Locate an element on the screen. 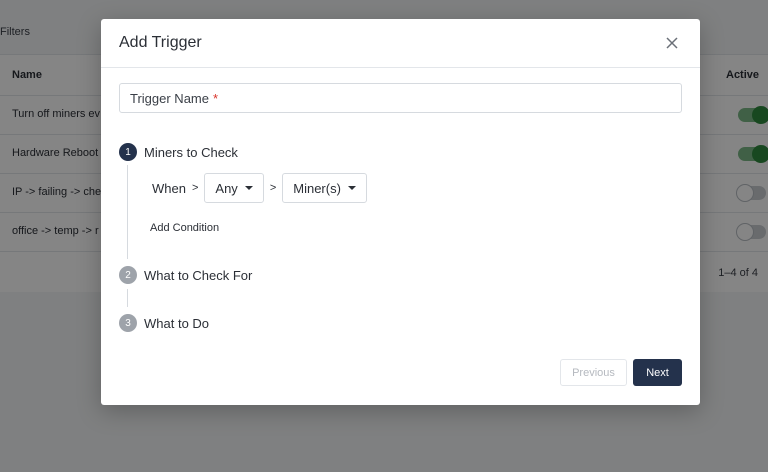 This screenshot has width=768, height=472. step-number: 1 is located at coordinates (128, 152).